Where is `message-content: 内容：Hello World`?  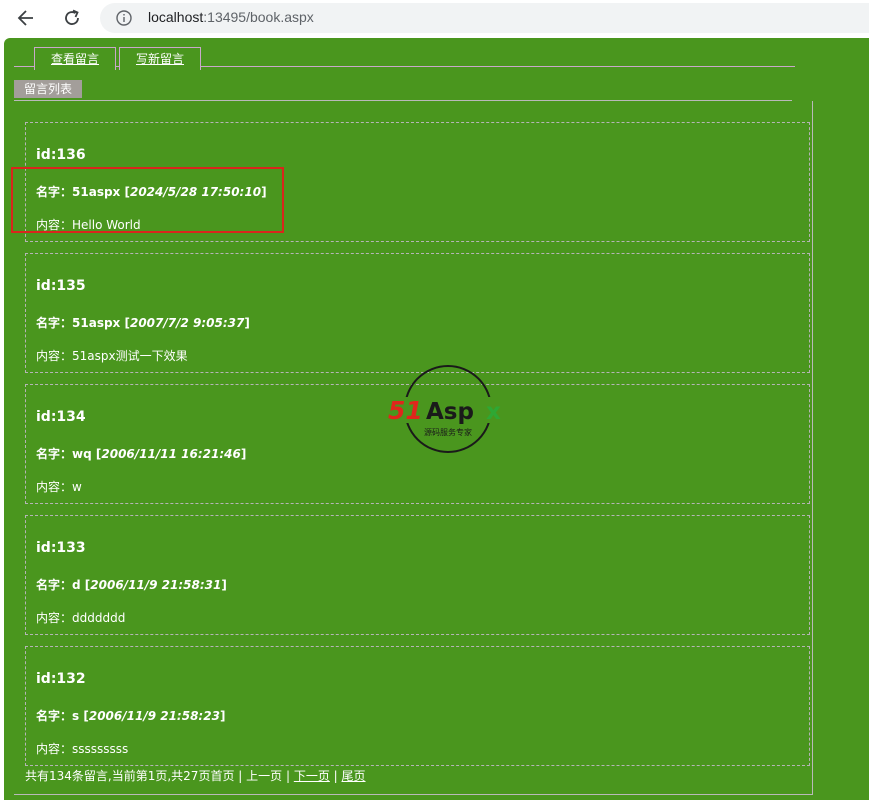
message-content: 内容：Hello World is located at coordinates (88, 224).